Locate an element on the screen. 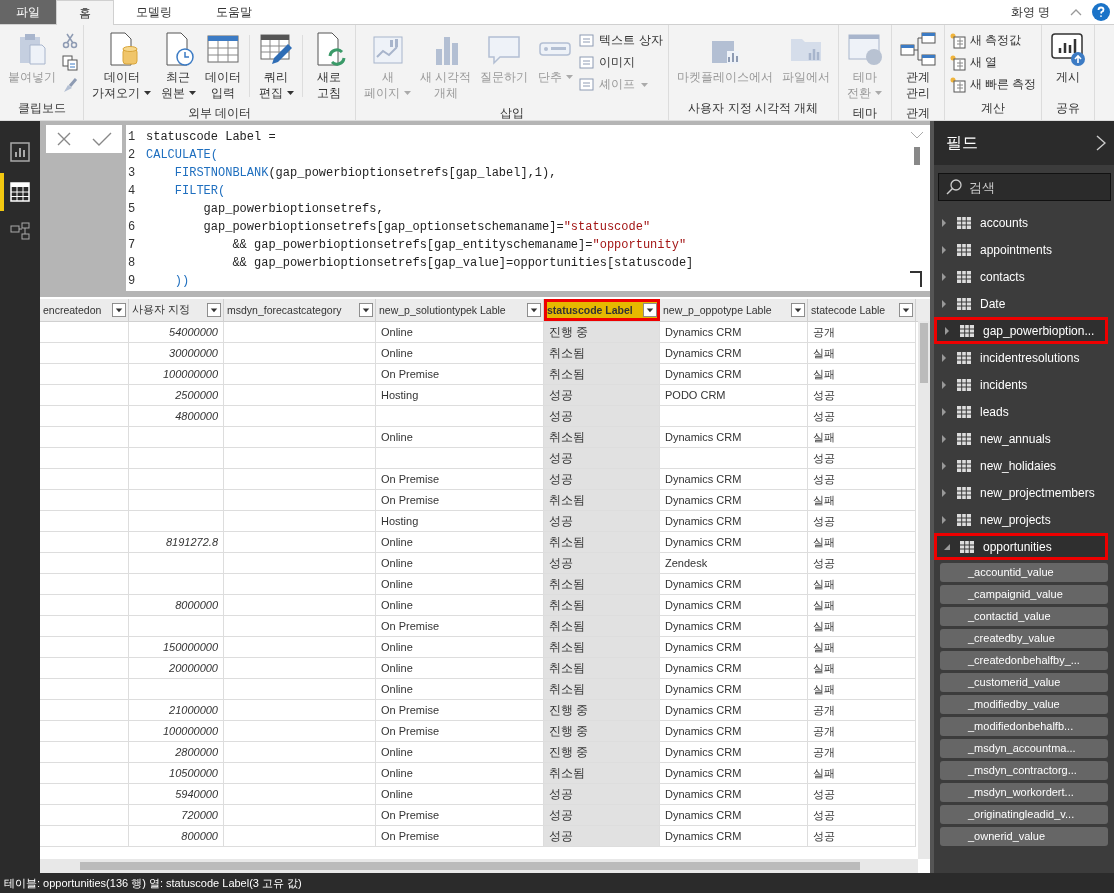  brush-icon is located at coordinates (70, 85).